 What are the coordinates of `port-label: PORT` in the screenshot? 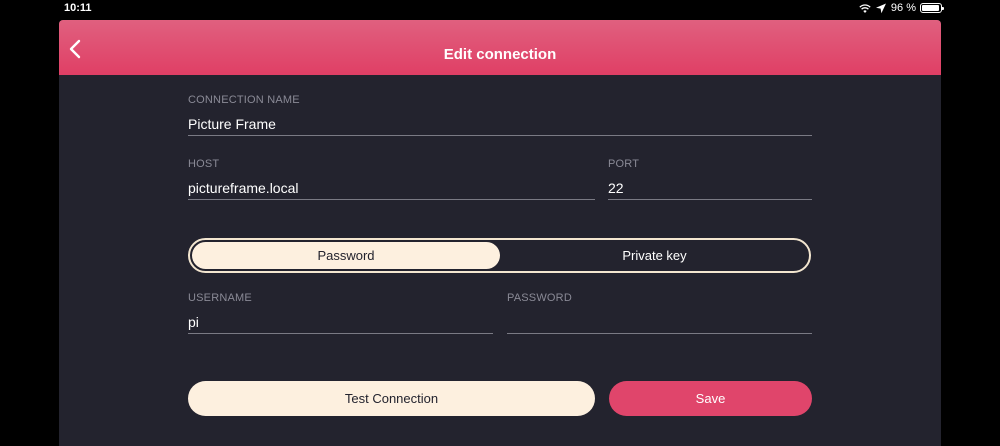 It's located at (624, 164).